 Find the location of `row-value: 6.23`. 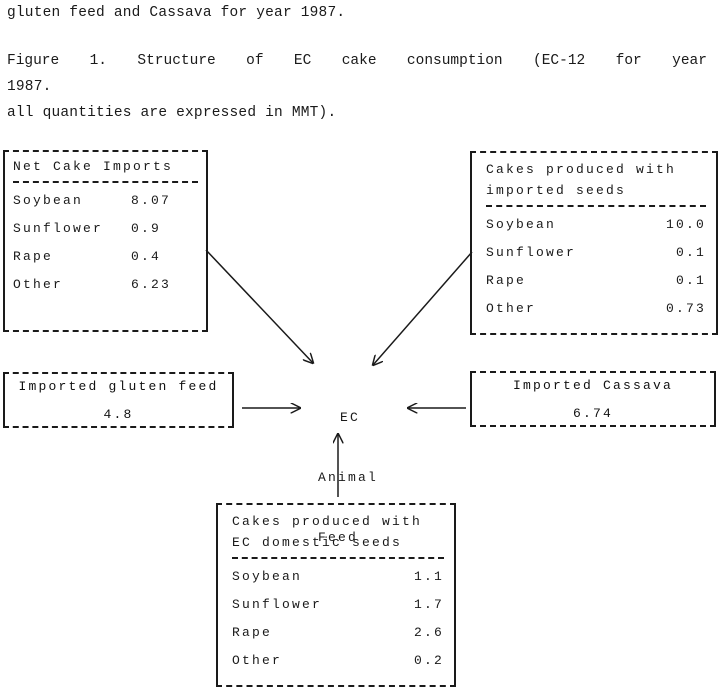

row-value: 6.23 is located at coordinates (151, 284).